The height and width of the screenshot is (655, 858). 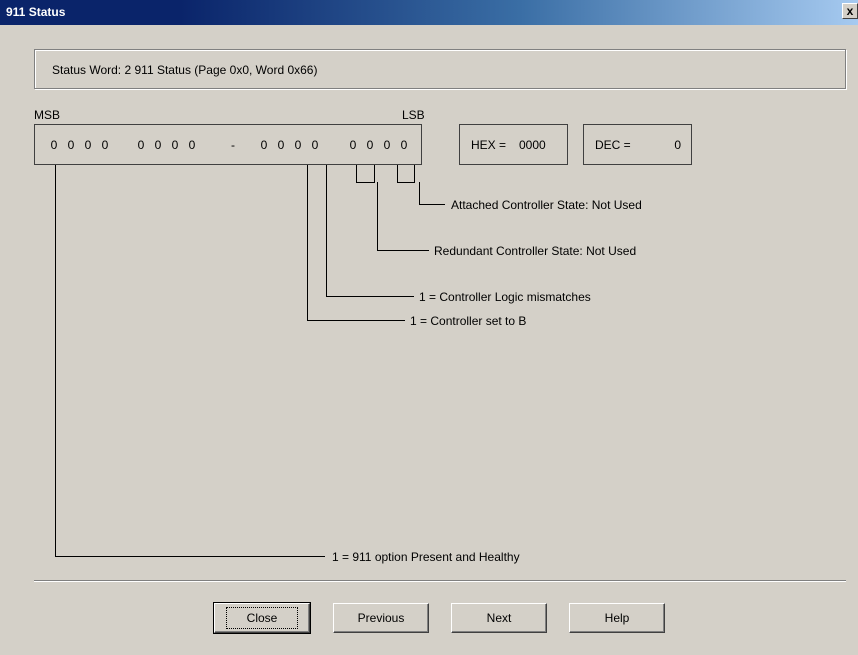 I want to click on close-button: Close, so click(x=262, y=618).